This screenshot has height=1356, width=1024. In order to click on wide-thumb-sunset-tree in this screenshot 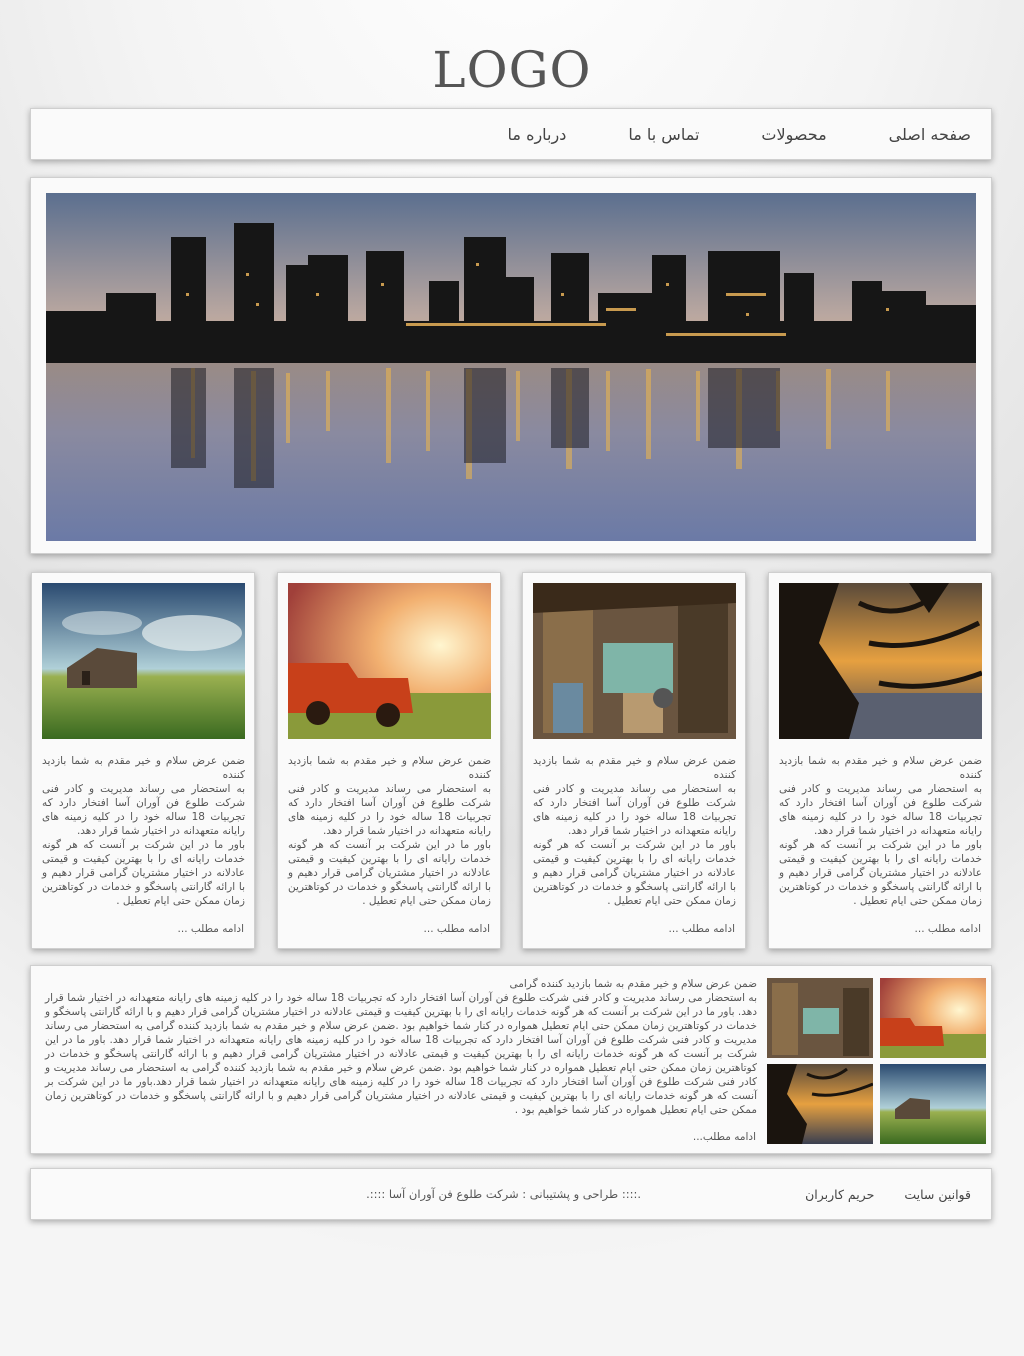, I will do `click(820, 1104)`.